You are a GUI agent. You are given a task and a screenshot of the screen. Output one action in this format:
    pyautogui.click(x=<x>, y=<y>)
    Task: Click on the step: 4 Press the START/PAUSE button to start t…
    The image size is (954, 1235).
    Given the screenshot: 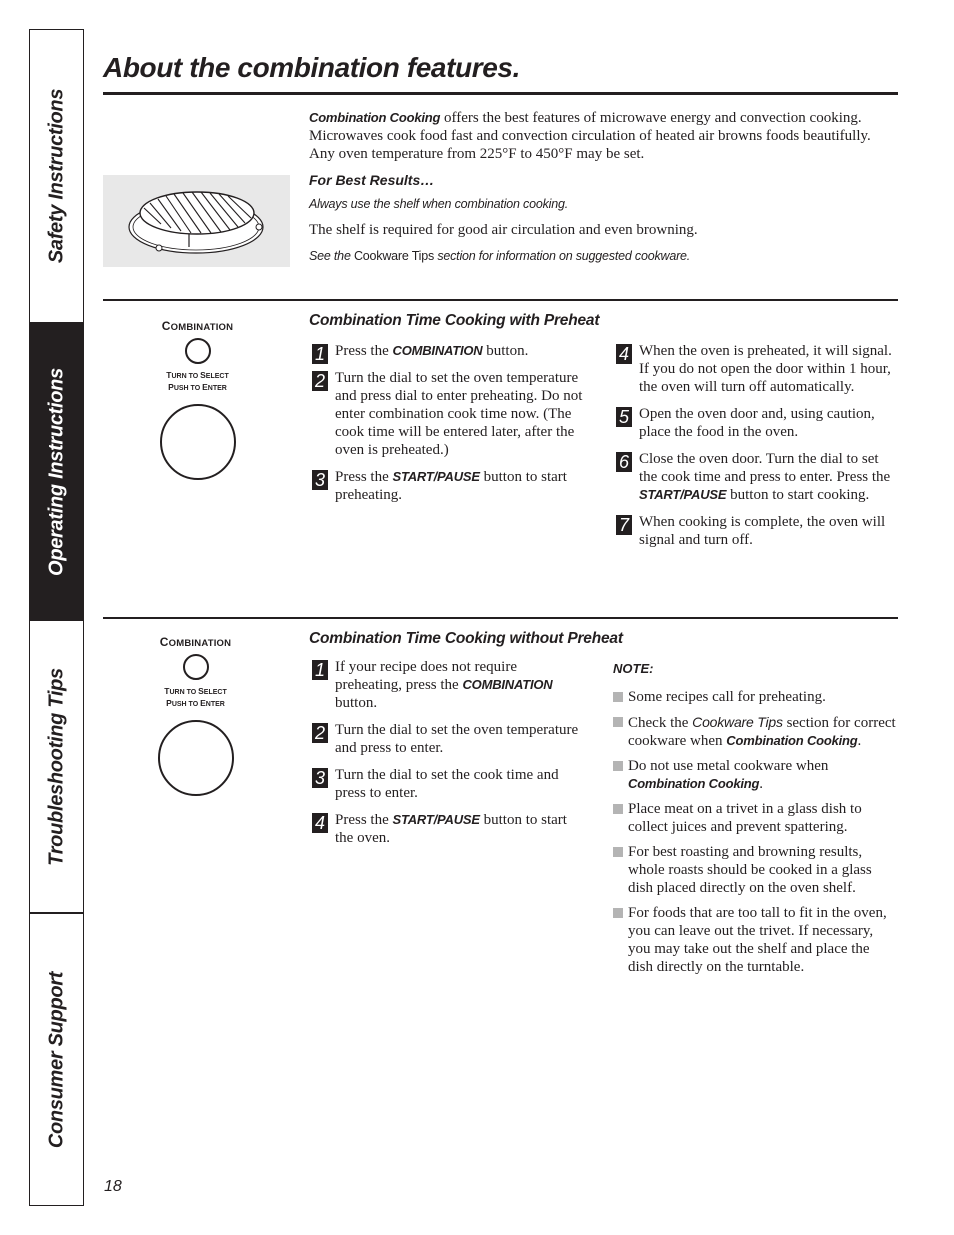 What is the action you would take?
    pyautogui.click(x=444, y=829)
    